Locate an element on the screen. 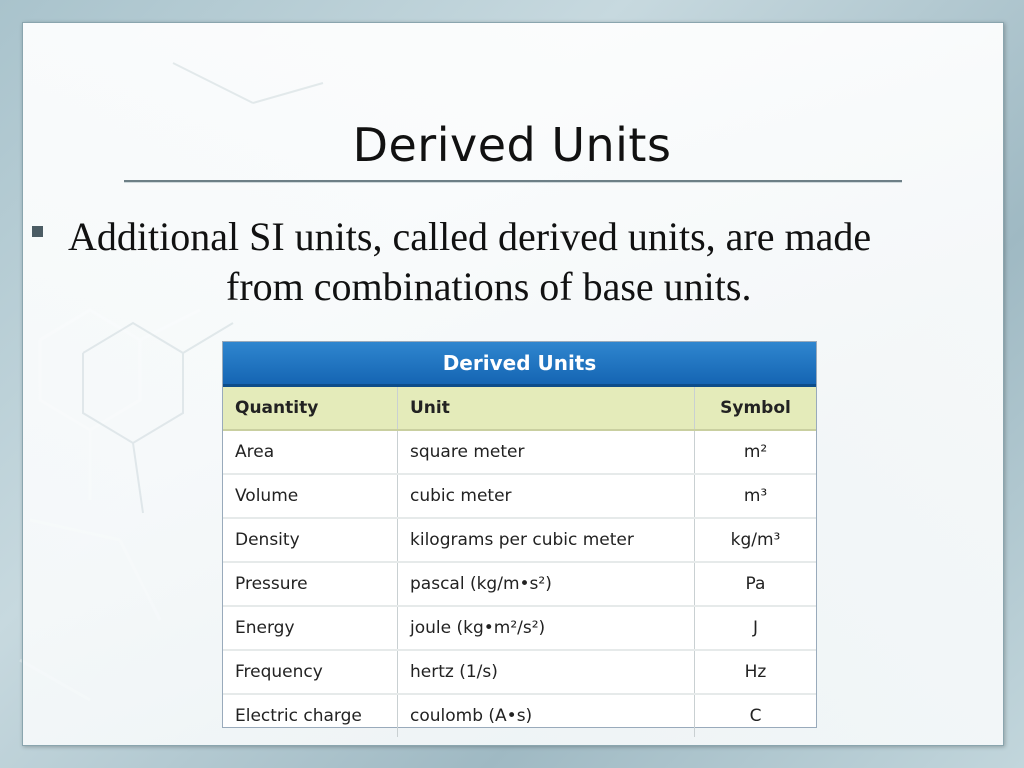 The height and width of the screenshot is (768, 1024). cell-symbol: kg/m³ is located at coordinates (755, 540).